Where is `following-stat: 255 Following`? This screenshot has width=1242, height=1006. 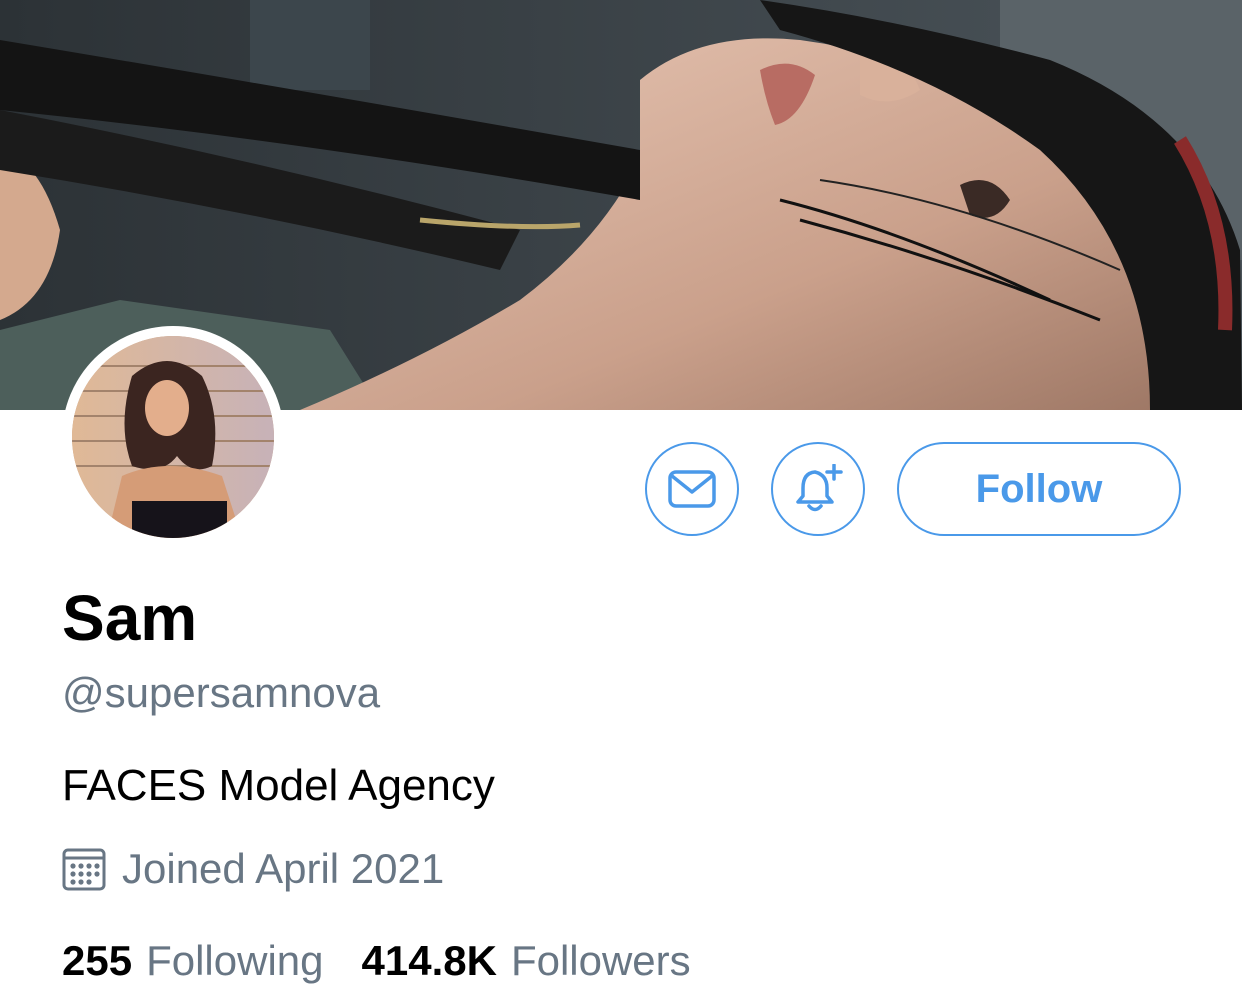 following-stat: 255 Following is located at coordinates (193, 961).